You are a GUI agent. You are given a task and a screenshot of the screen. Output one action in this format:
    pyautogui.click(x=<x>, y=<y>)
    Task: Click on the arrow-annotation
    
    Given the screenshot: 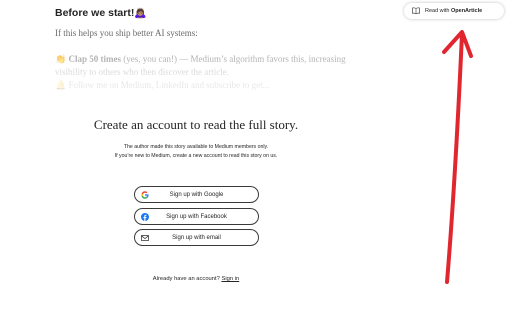 What is the action you would take?
    pyautogui.click(x=457, y=157)
    